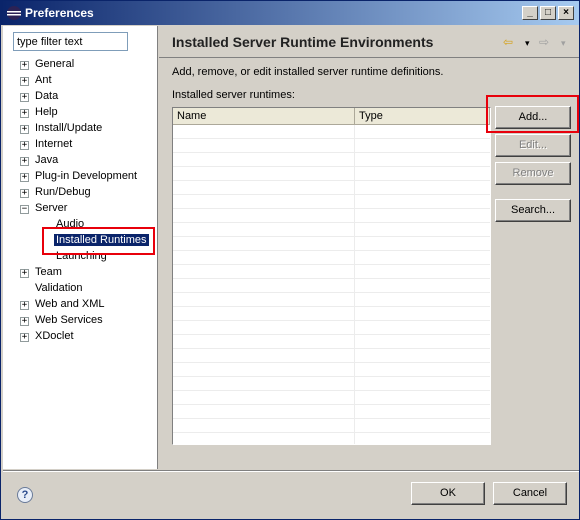 The image size is (580, 520). What do you see at coordinates (544, 42) in the screenshot?
I see `forward-arrow-icon: ⇨` at bounding box center [544, 42].